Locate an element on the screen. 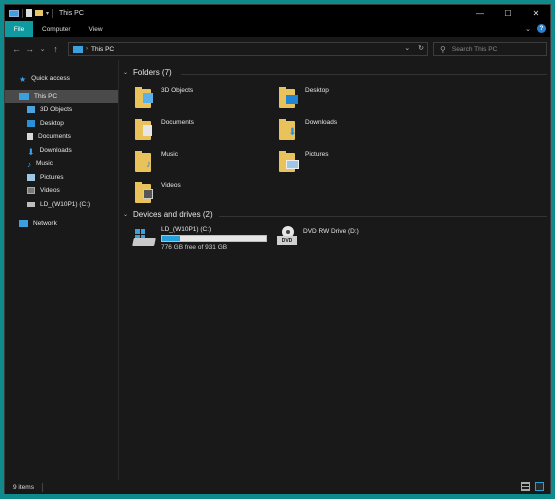 Image resolution: width=555 pixels, height=499 pixels. forward-button: → is located at coordinates (29, 49).